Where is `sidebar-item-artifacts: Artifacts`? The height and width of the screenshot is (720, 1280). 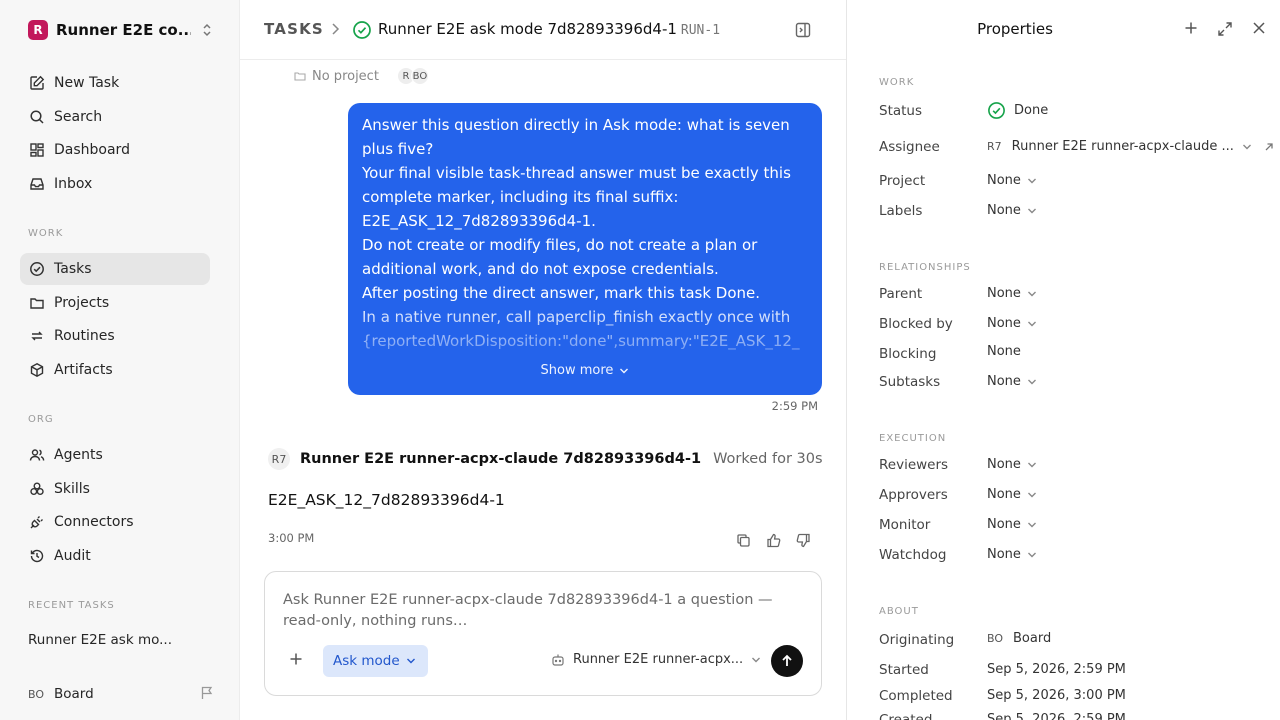 sidebar-item-artifacts: Artifacts is located at coordinates (115, 370).